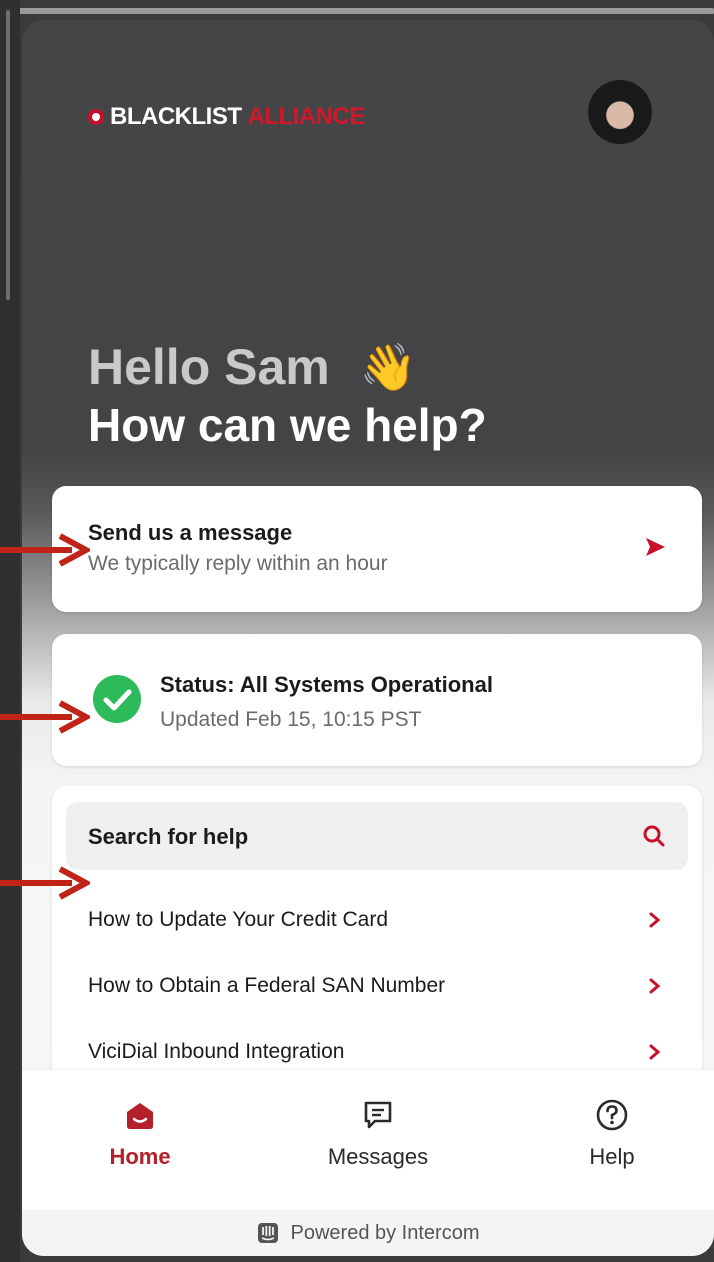 The height and width of the screenshot is (1262, 714). I want to click on left-edge-strip, so click(10, 631).